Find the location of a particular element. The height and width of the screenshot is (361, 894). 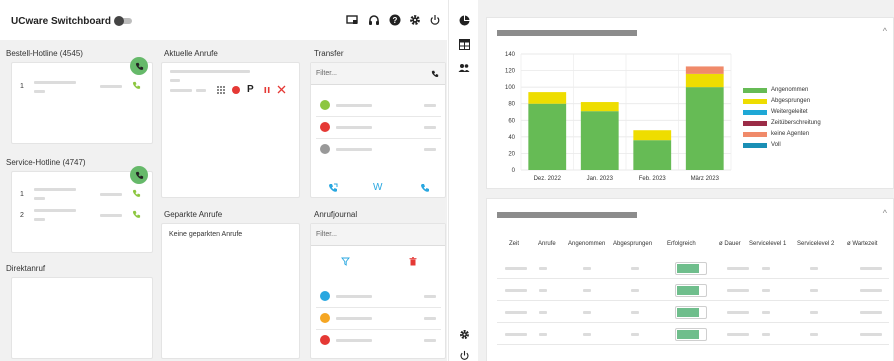

hotline-2-phone-icon is located at coordinates (139, 175).